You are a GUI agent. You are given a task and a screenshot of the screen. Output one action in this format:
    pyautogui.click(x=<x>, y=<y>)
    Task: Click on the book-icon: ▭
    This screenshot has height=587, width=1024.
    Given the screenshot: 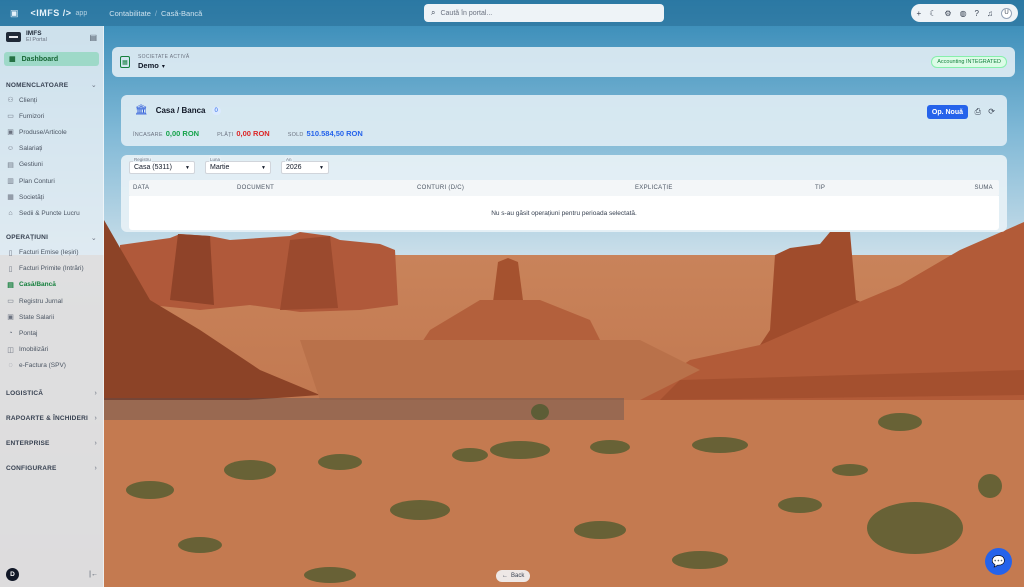 What is the action you would take?
    pyautogui.click(x=10, y=302)
    